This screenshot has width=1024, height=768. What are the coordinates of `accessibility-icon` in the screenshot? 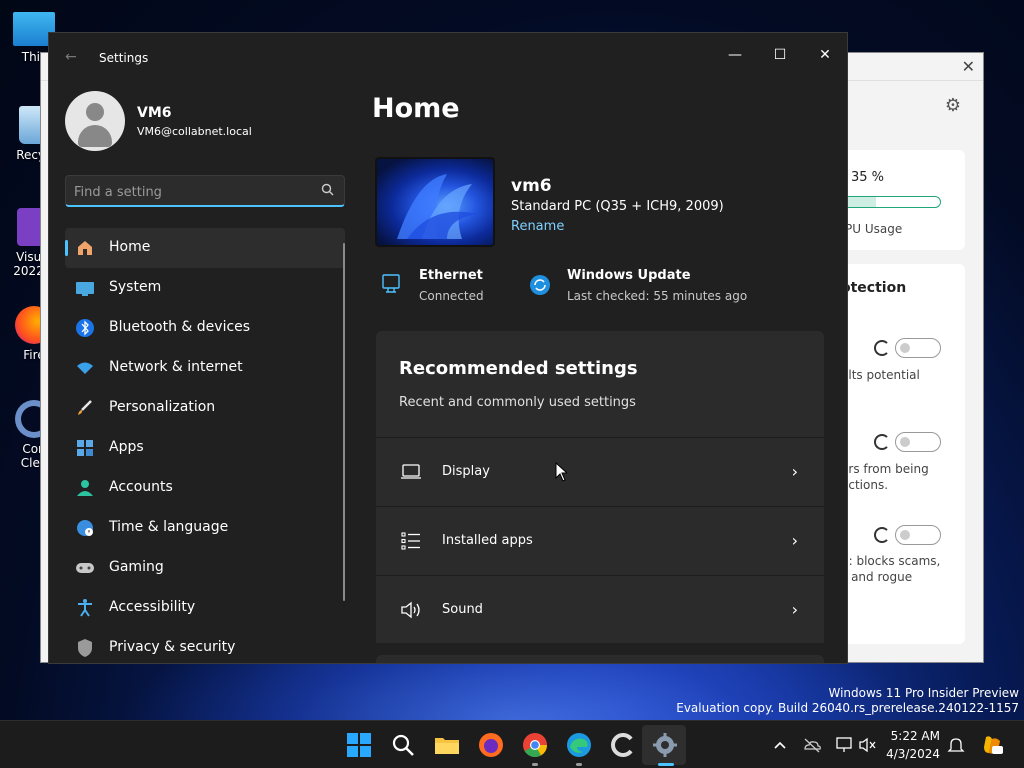 It's located at (85, 608).